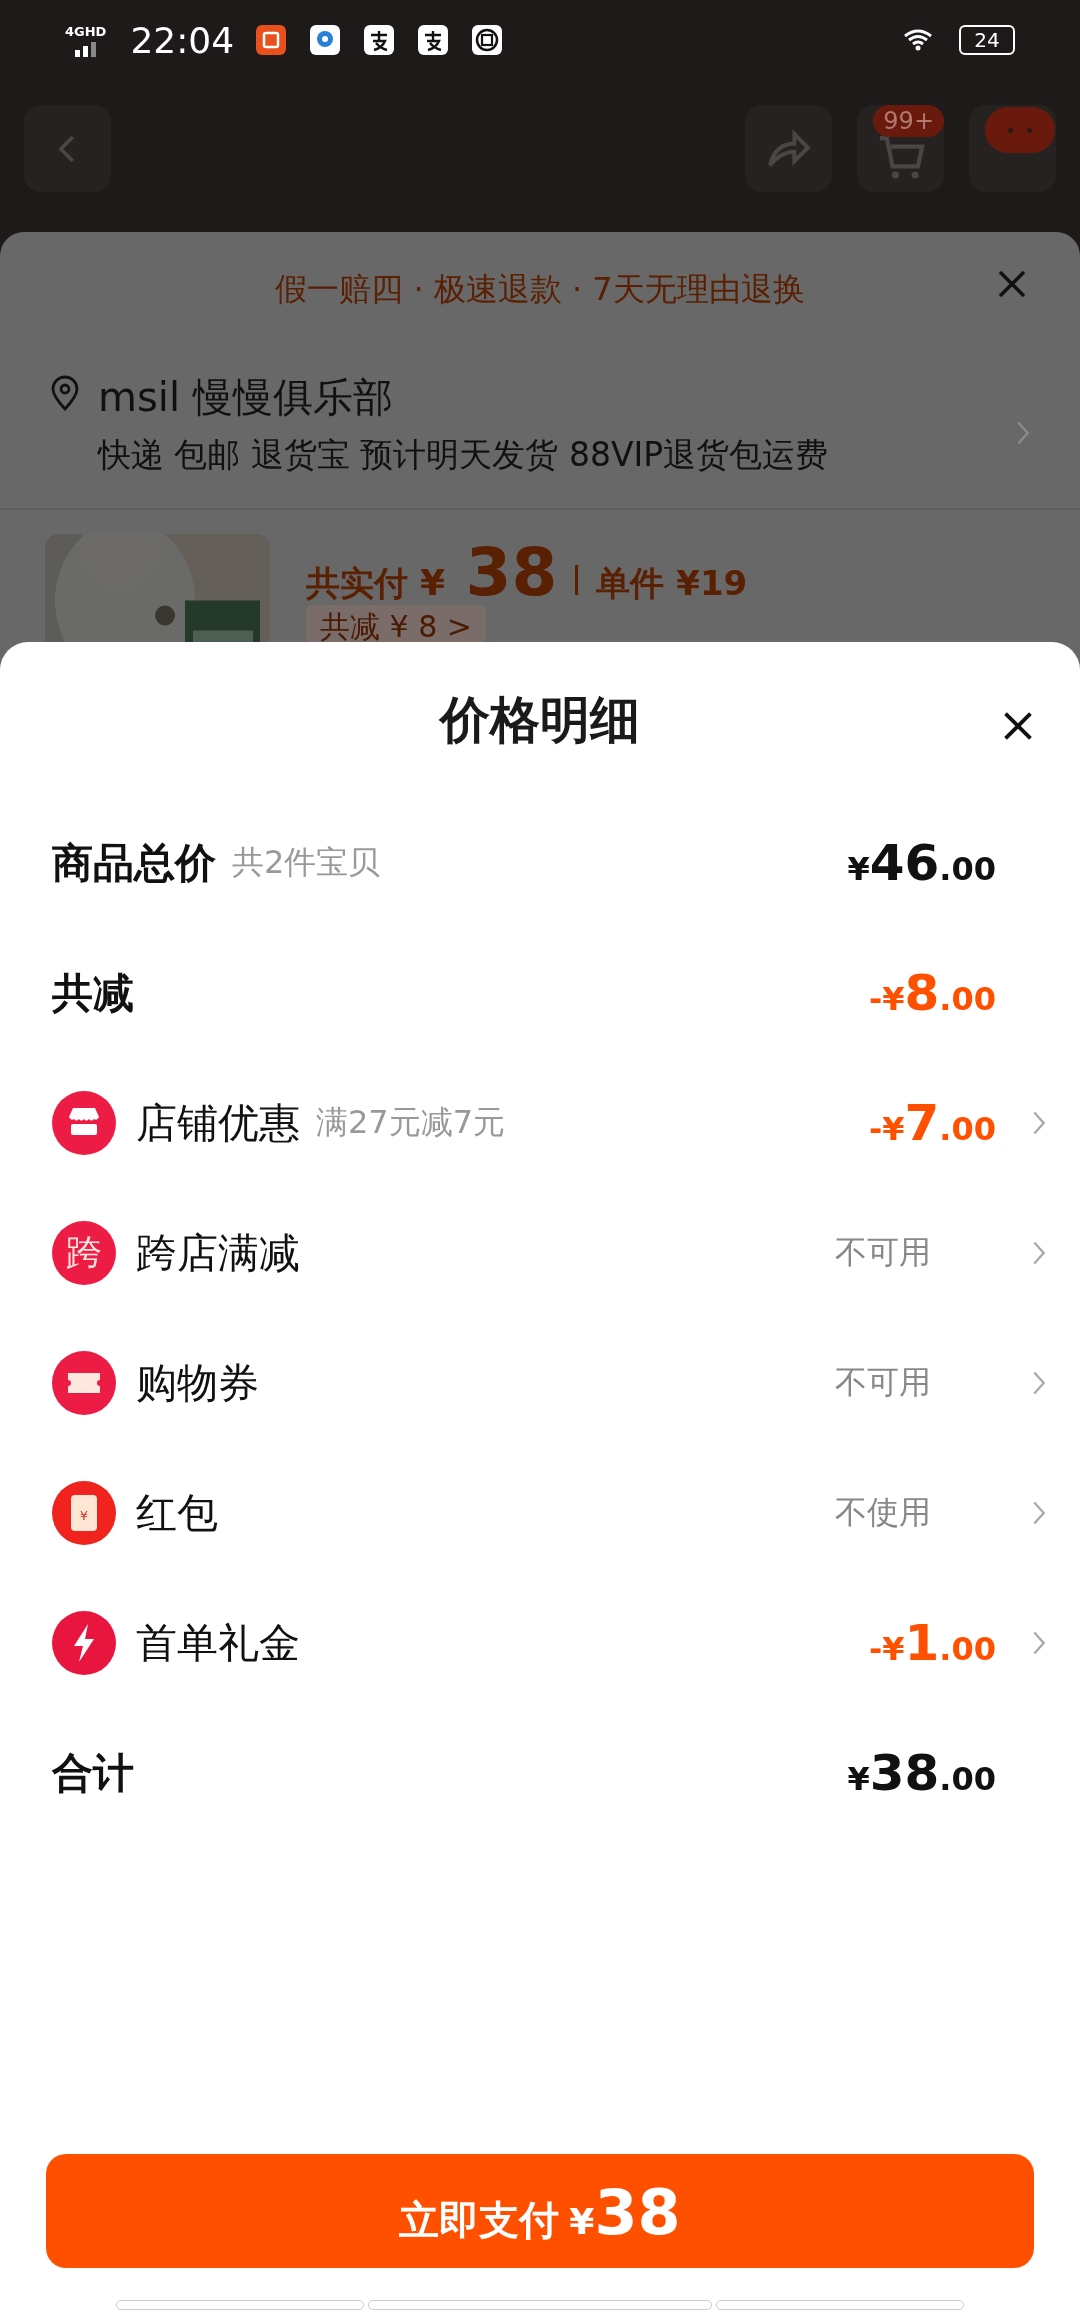 This screenshot has width=1080, height=2316. What do you see at coordinates (540, 1513) in the screenshot?
I see `discount-row: ¥ 红包 不使用` at bounding box center [540, 1513].